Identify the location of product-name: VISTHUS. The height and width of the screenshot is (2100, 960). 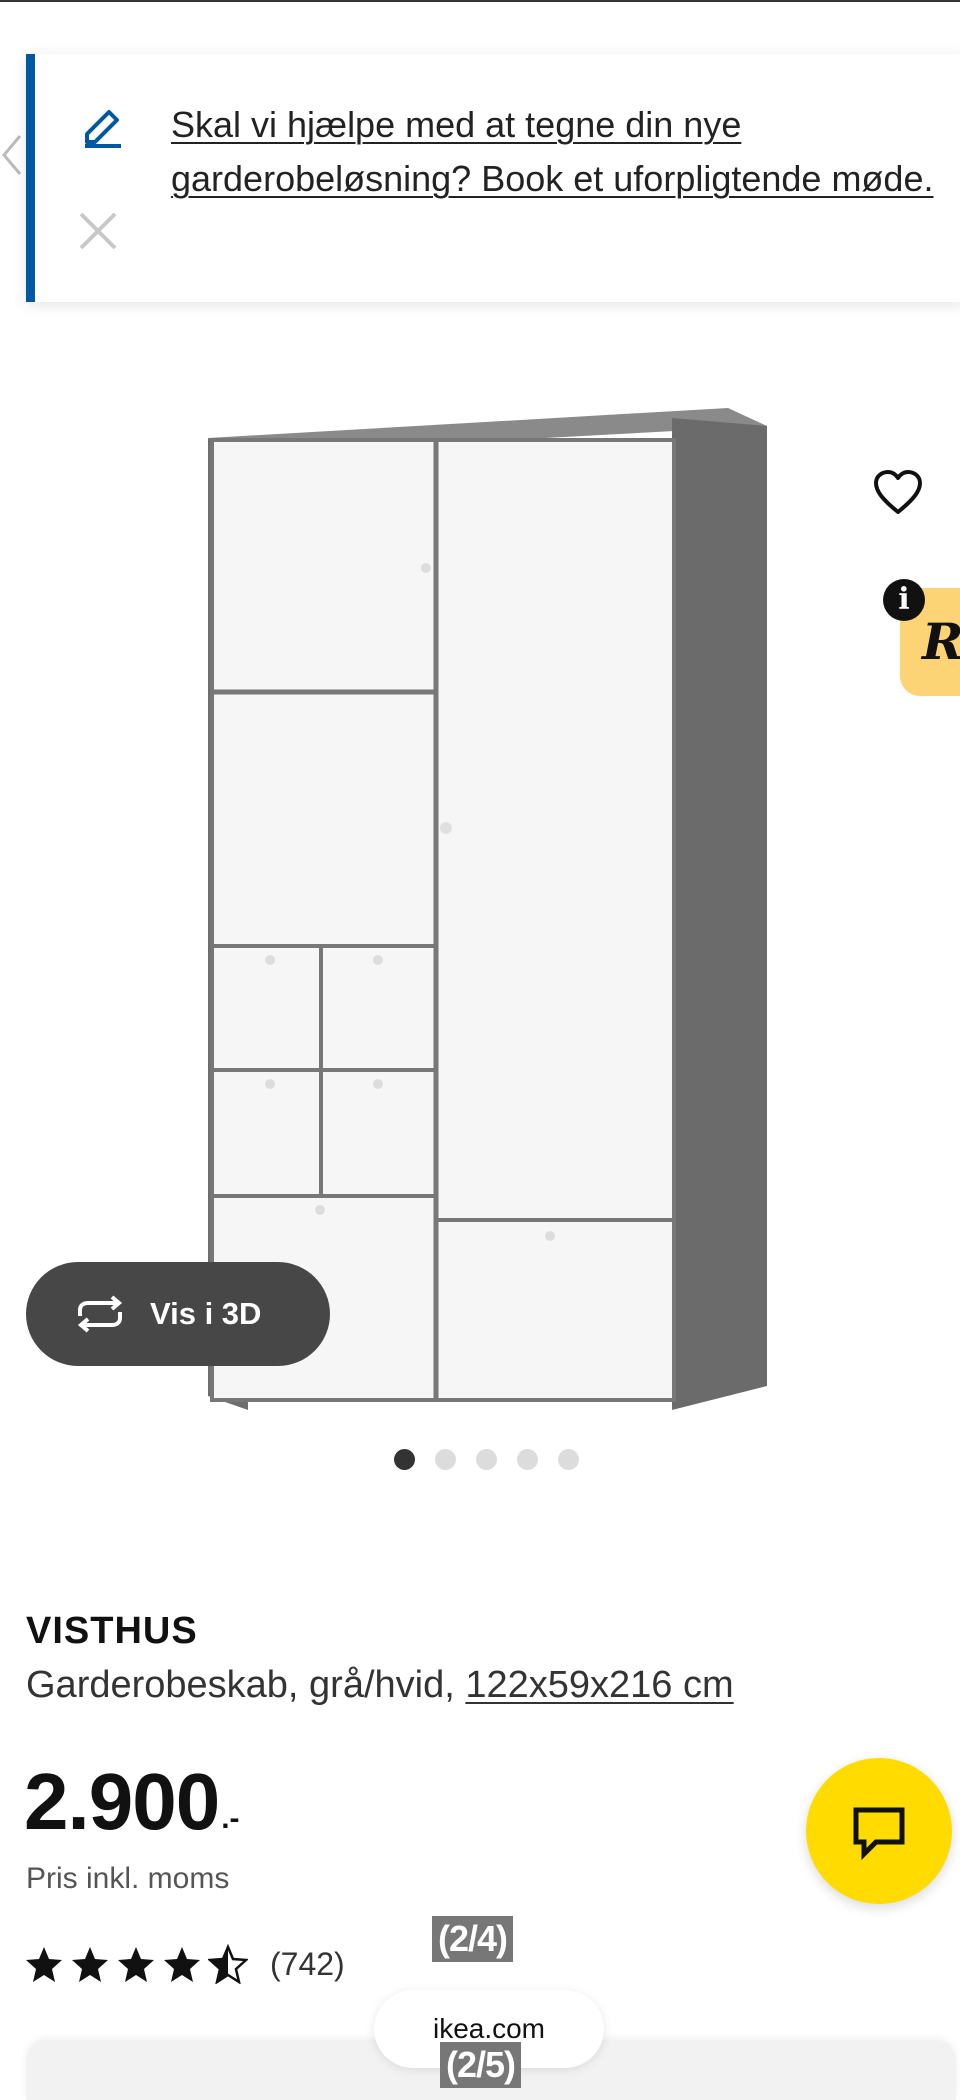
(112, 1631).